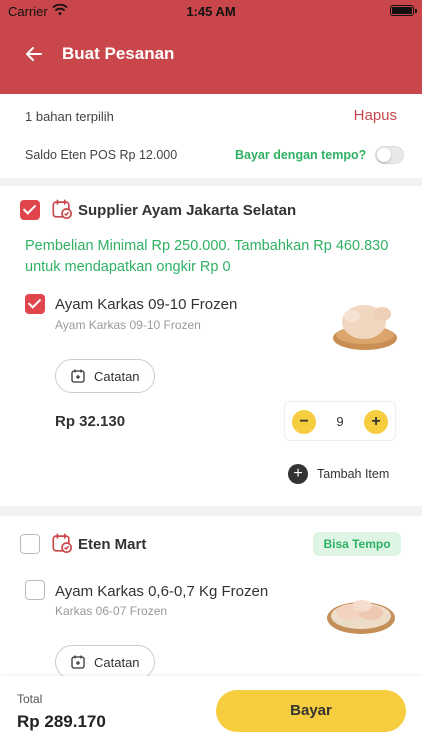  What do you see at coordinates (311, 711) in the screenshot?
I see `pay-button: Bayar` at bounding box center [311, 711].